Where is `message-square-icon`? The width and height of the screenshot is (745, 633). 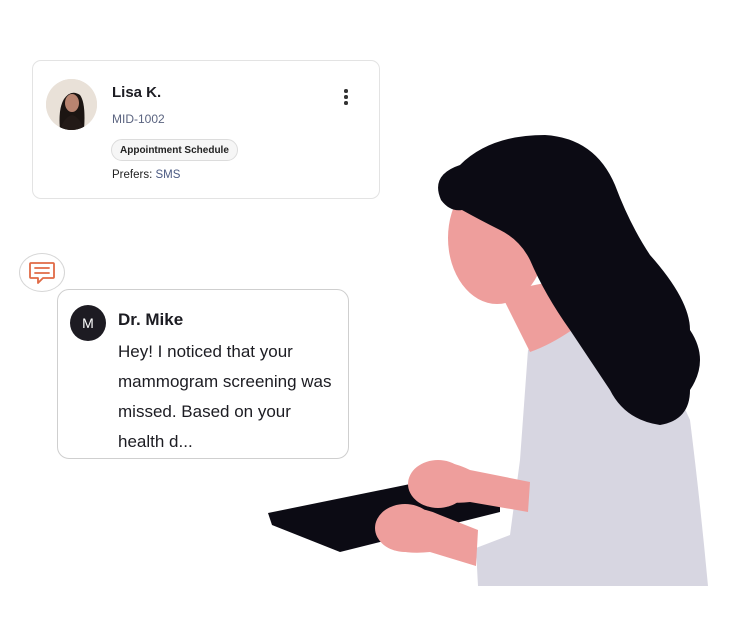 message-square-icon is located at coordinates (42, 273).